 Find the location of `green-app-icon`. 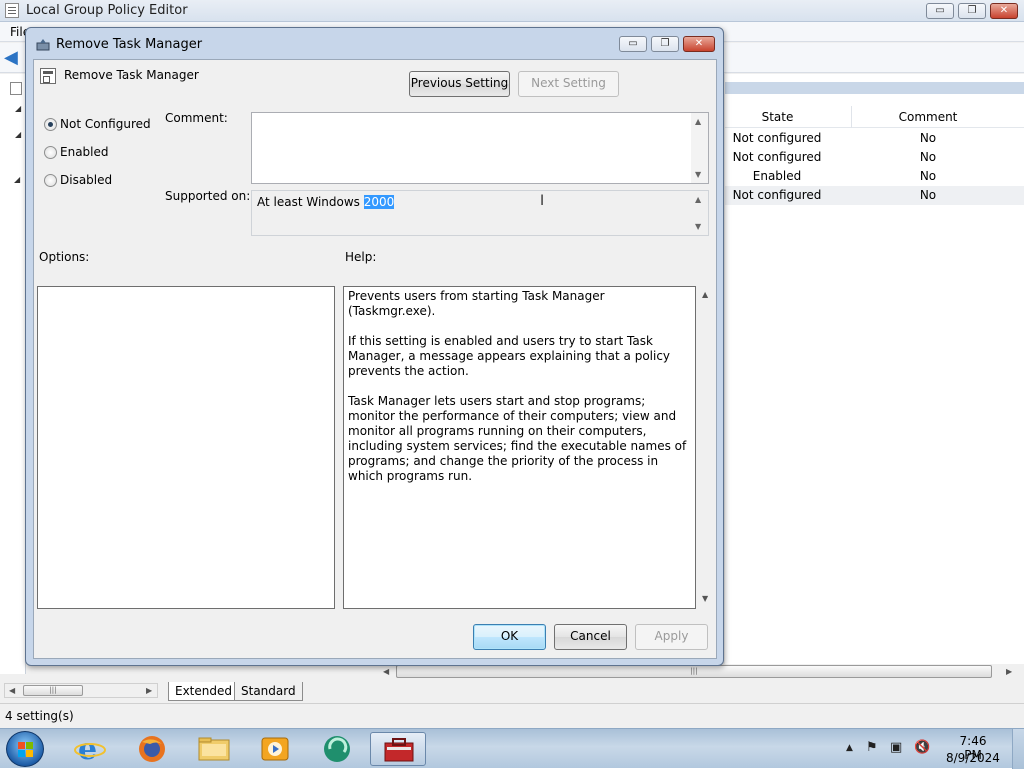

green-app-icon is located at coordinates (338, 749).